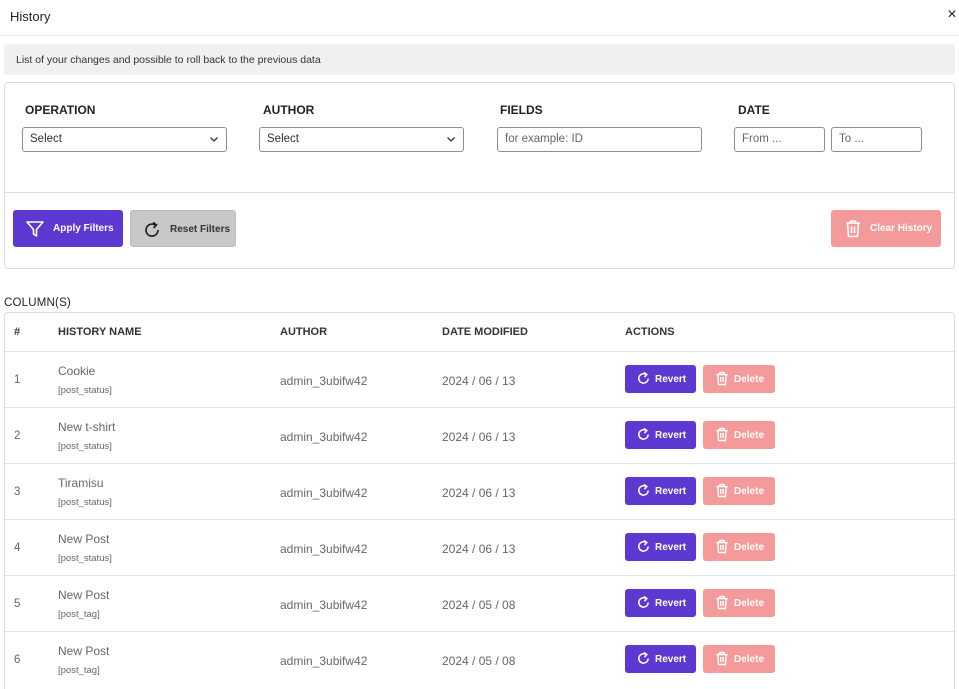 This screenshot has height=689, width=959. What do you see at coordinates (17, 332) in the screenshot?
I see `header-index: #` at bounding box center [17, 332].